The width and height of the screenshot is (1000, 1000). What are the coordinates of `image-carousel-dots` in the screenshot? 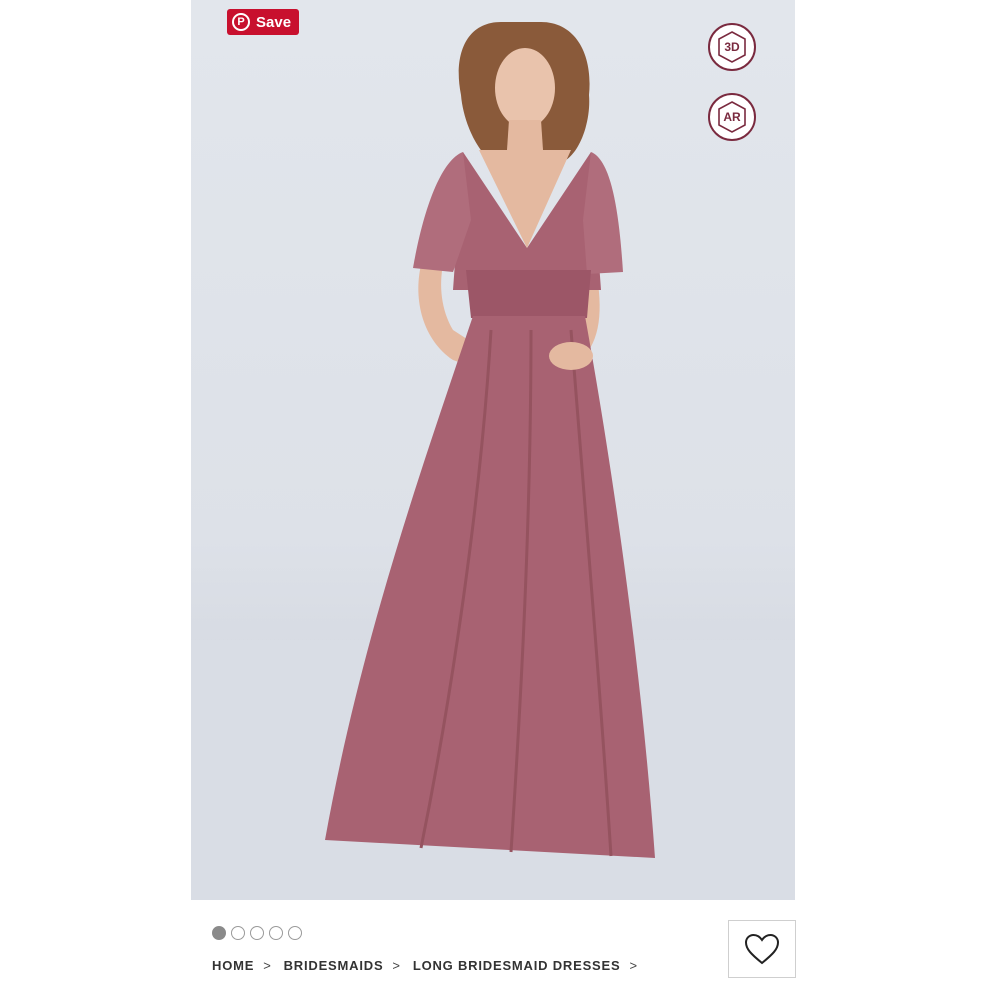 It's located at (257, 933).